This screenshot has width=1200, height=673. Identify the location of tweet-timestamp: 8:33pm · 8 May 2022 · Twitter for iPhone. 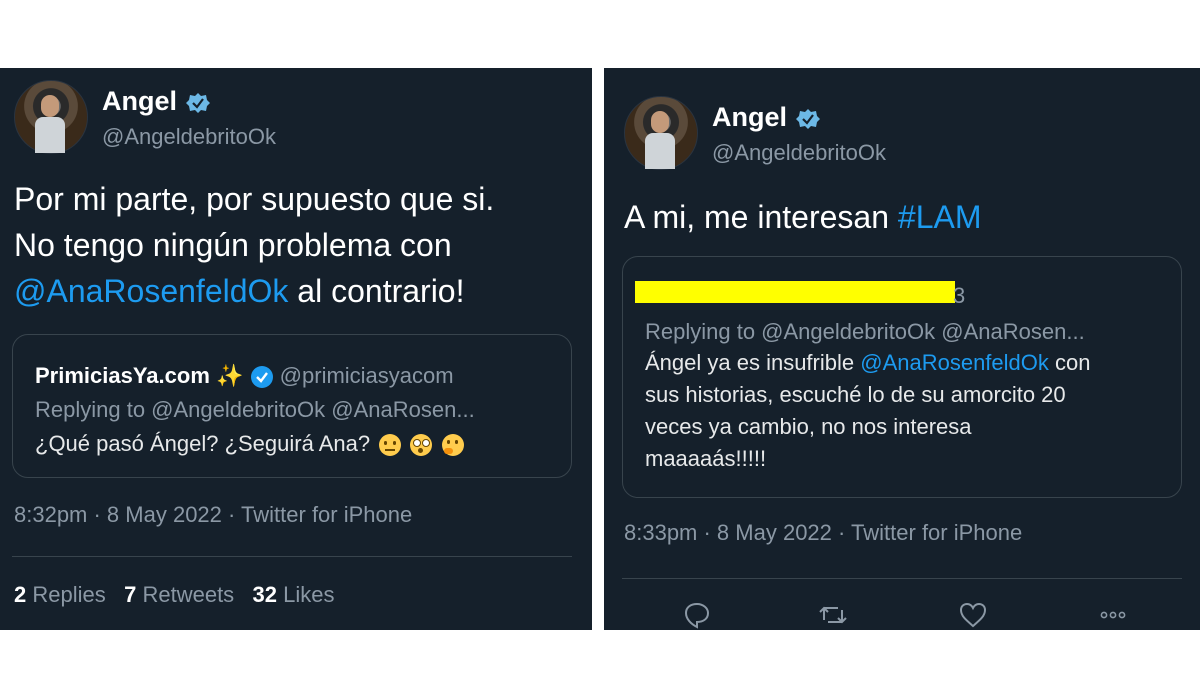
(823, 533).